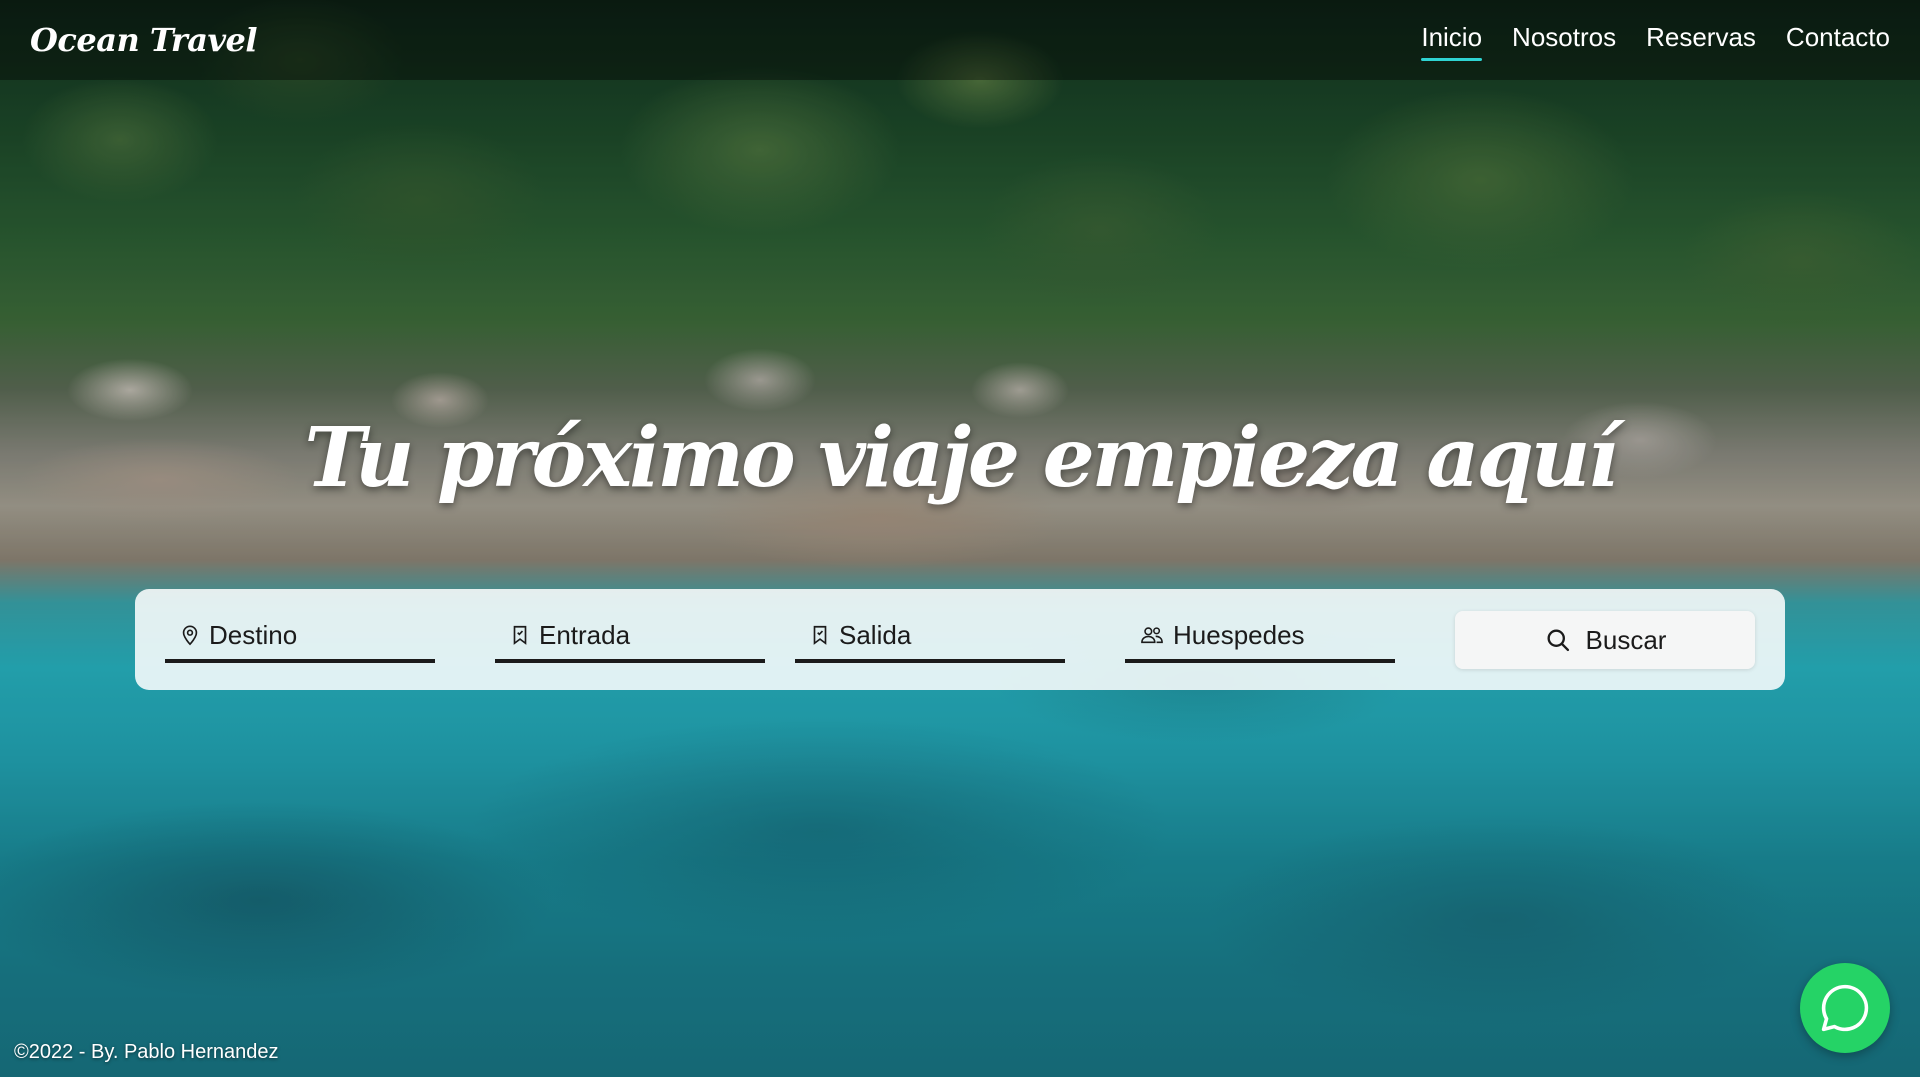  Describe the element at coordinates (146, 1052) in the screenshot. I see `footer-credit: ©2022 - By. Pablo Hernandez` at that location.